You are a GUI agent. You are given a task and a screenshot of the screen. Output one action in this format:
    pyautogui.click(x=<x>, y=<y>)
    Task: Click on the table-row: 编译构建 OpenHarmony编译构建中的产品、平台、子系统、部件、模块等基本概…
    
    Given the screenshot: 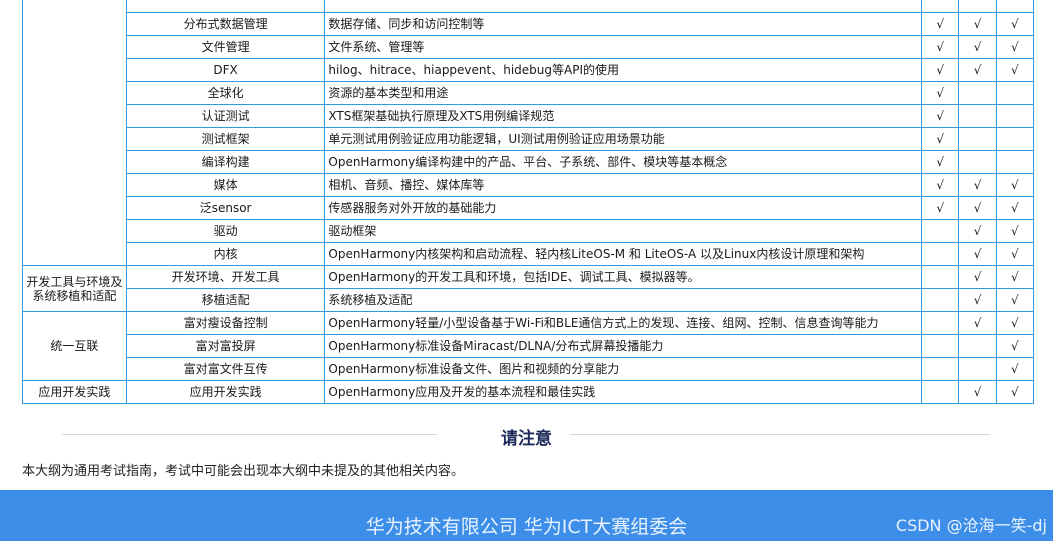 What is the action you would take?
    pyautogui.click(x=529, y=162)
    